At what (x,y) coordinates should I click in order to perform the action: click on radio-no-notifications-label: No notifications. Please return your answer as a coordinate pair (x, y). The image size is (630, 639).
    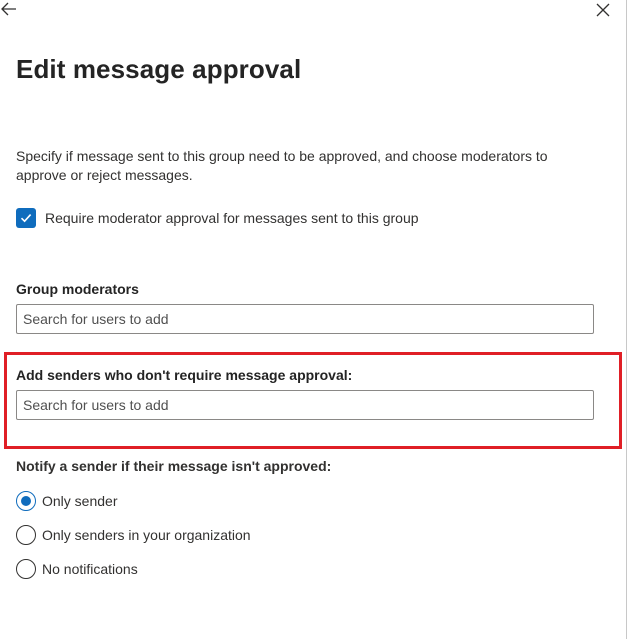
    Looking at the image, I should click on (90, 569).